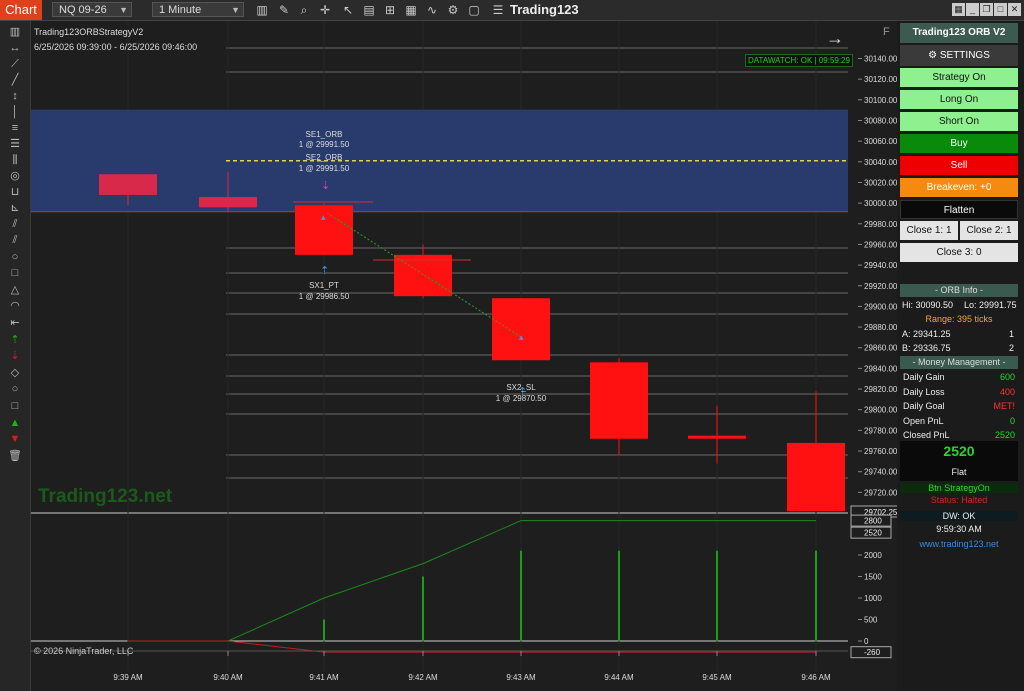  I want to click on price-tick-label: 29900.00, so click(880, 306).